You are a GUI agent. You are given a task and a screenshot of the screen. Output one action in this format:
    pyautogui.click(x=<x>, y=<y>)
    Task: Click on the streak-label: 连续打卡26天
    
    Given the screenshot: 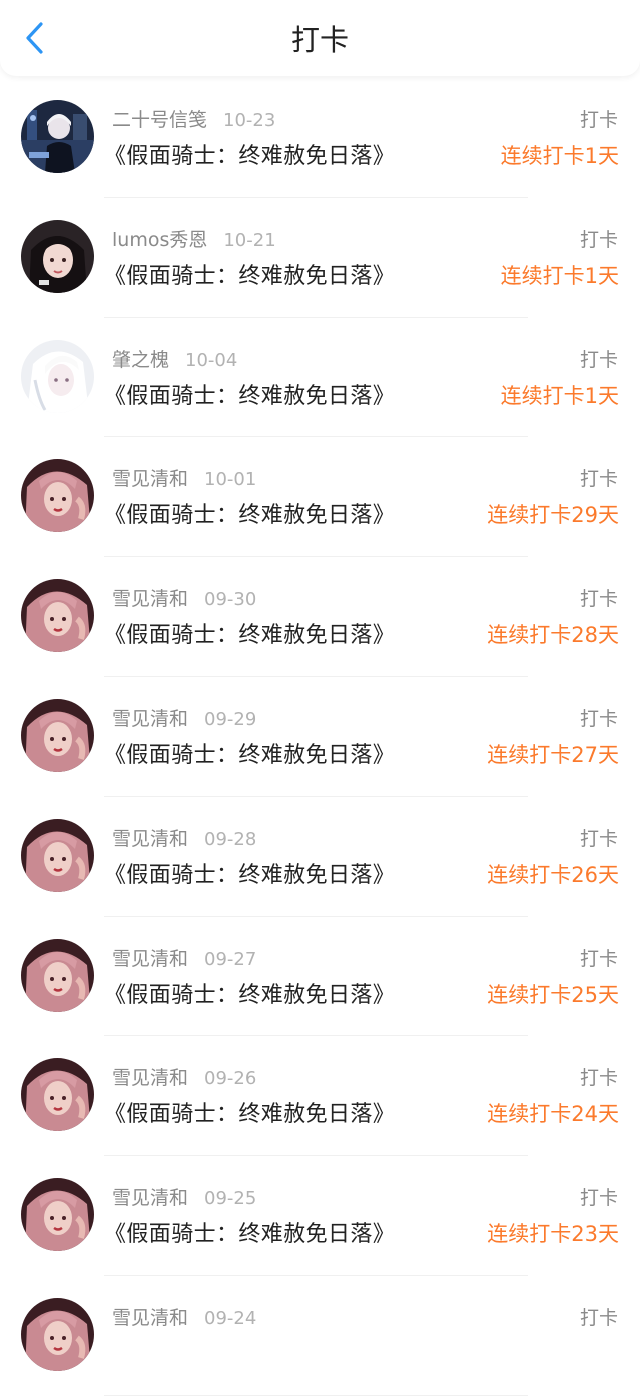 What is the action you would take?
    pyautogui.click(x=553, y=874)
    